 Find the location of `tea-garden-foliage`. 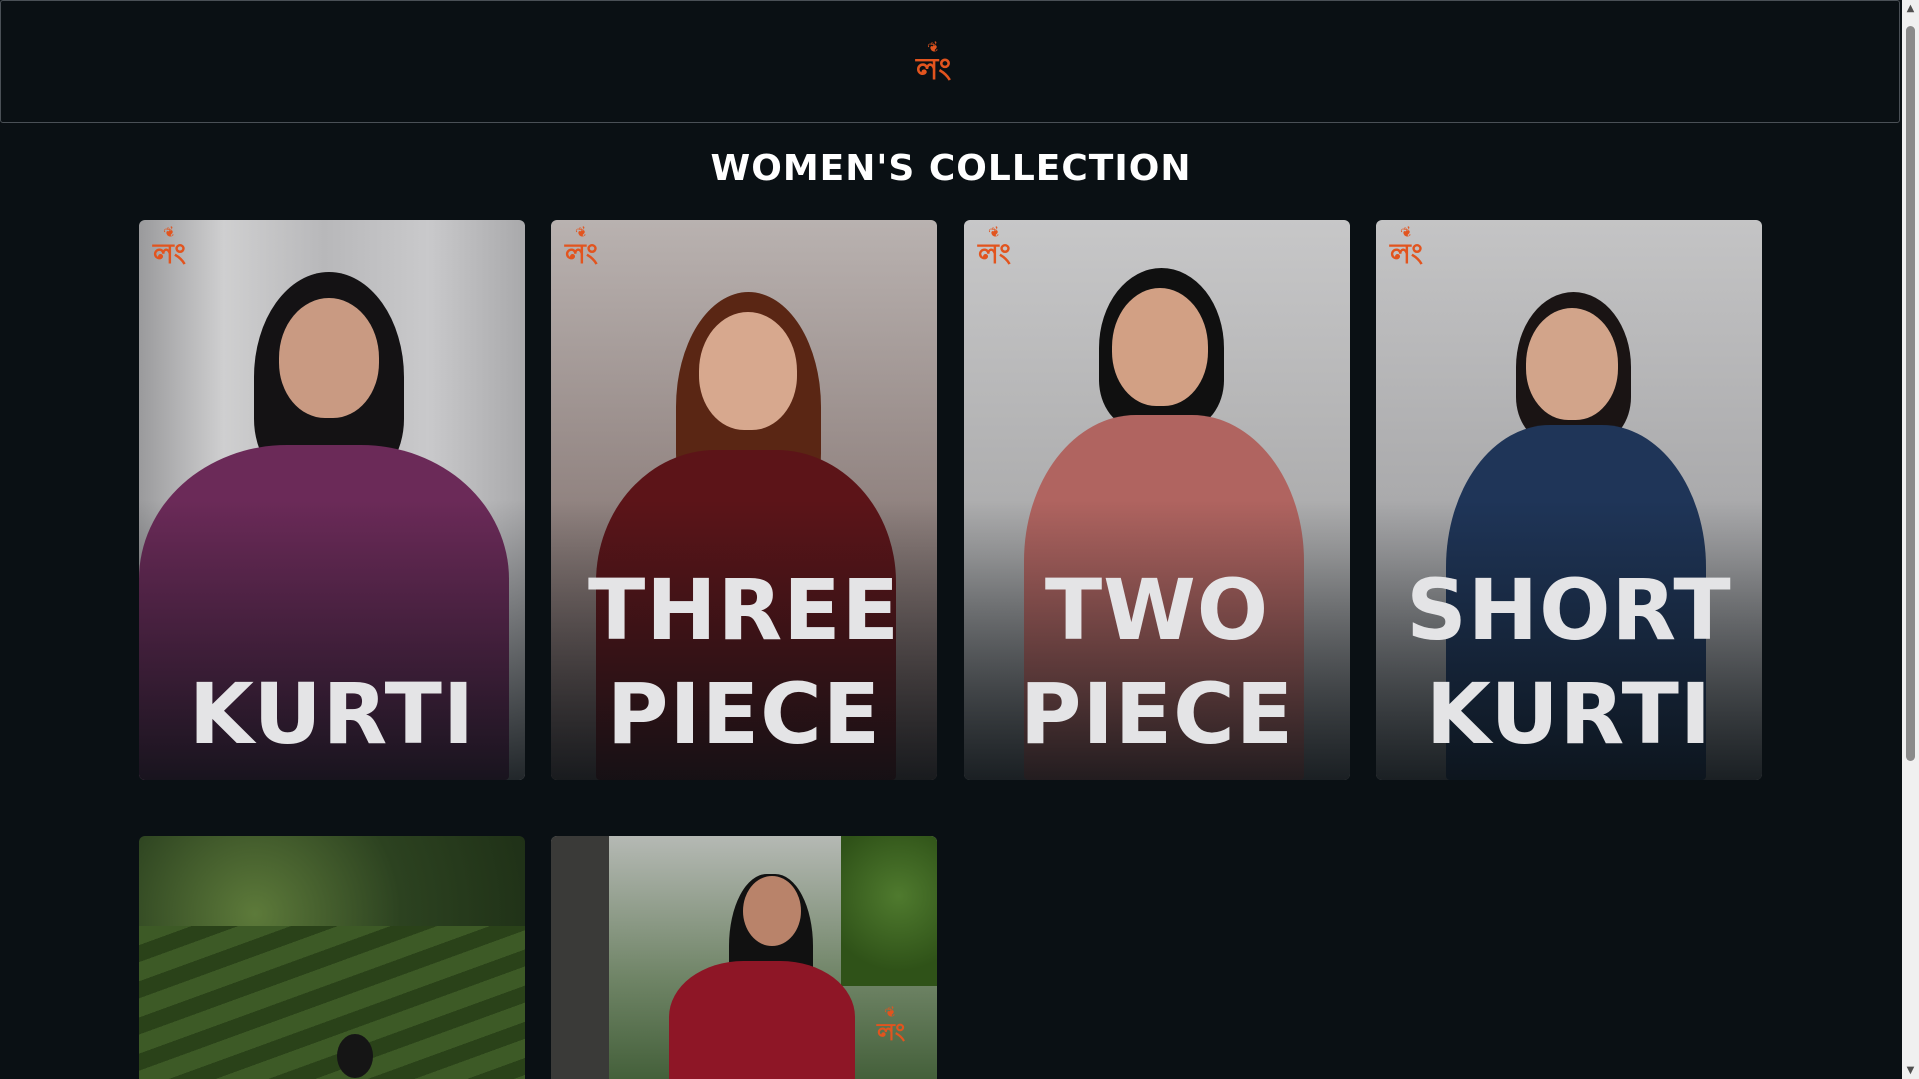

tea-garden-foliage is located at coordinates (332, 1002).